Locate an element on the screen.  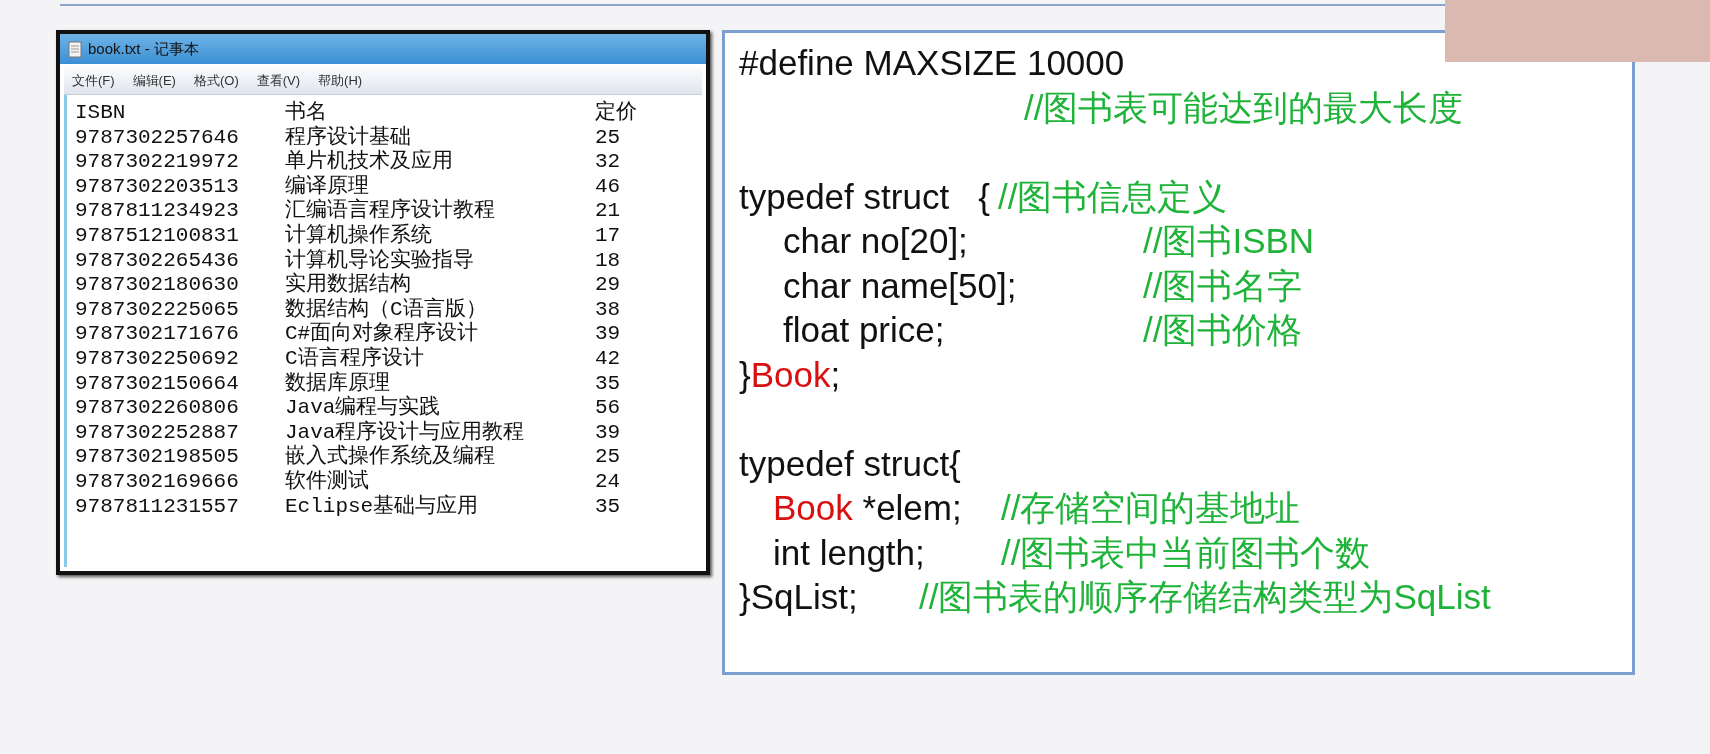
text-line: 9787512100831 is located at coordinates (157, 236).